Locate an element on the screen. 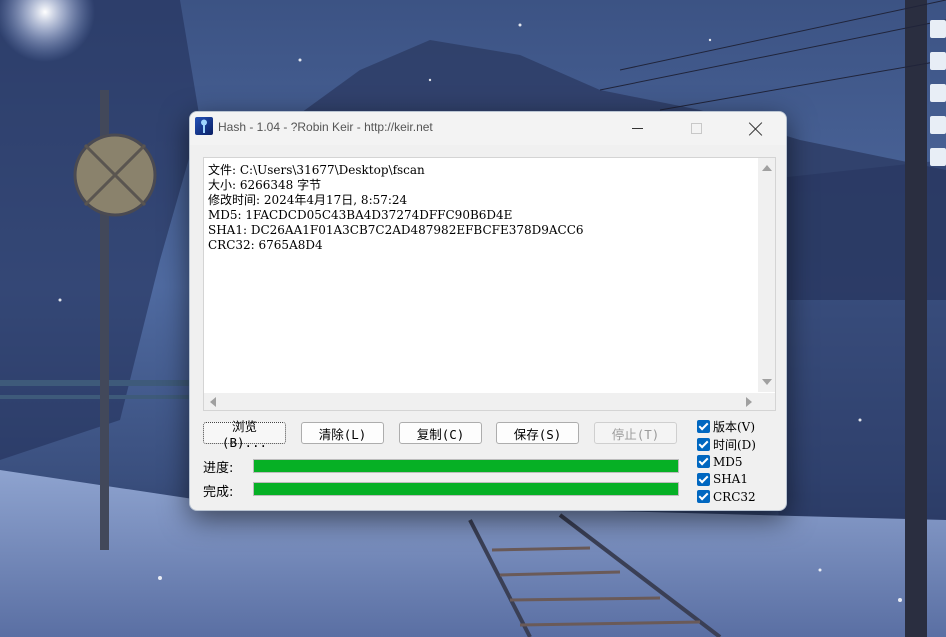  option-crc32: CRC32 is located at coordinates (739, 497).